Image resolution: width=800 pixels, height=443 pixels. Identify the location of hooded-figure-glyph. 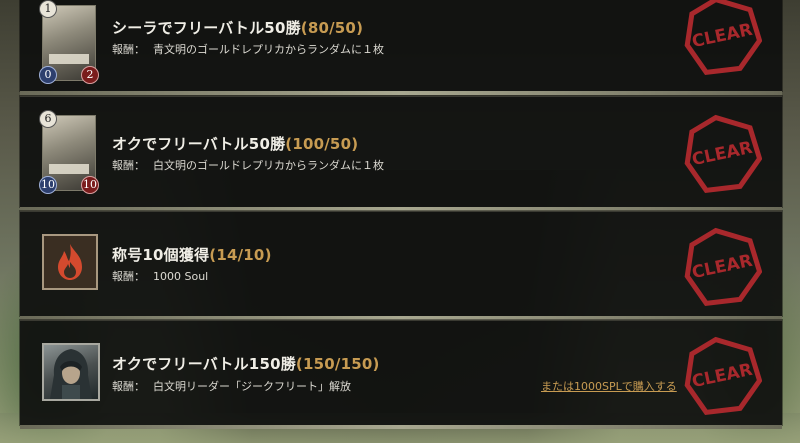
(71, 374).